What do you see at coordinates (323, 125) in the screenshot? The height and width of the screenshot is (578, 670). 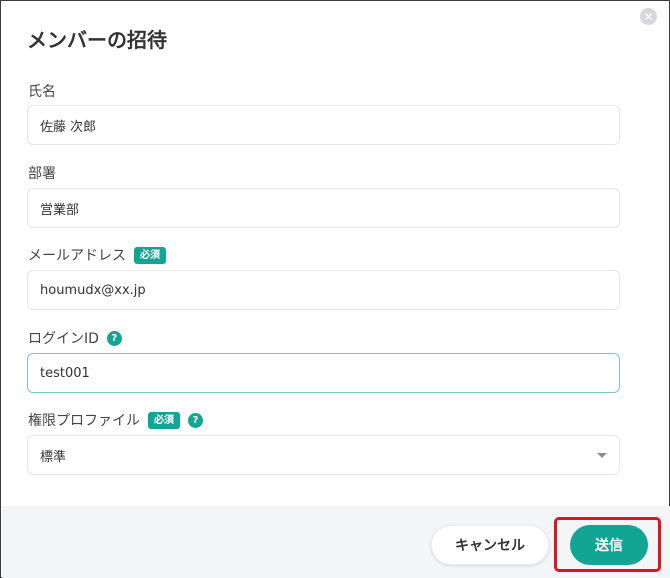 I see `name-input` at bounding box center [323, 125].